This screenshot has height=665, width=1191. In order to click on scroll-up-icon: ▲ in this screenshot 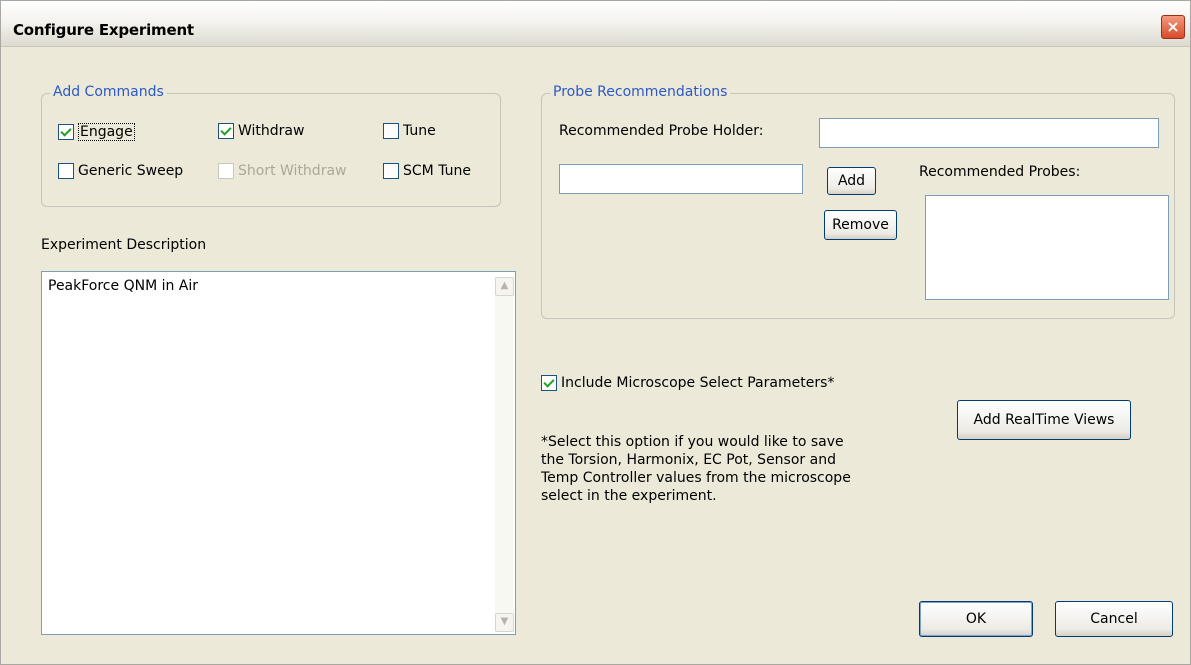, I will do `click(504, 286)`.